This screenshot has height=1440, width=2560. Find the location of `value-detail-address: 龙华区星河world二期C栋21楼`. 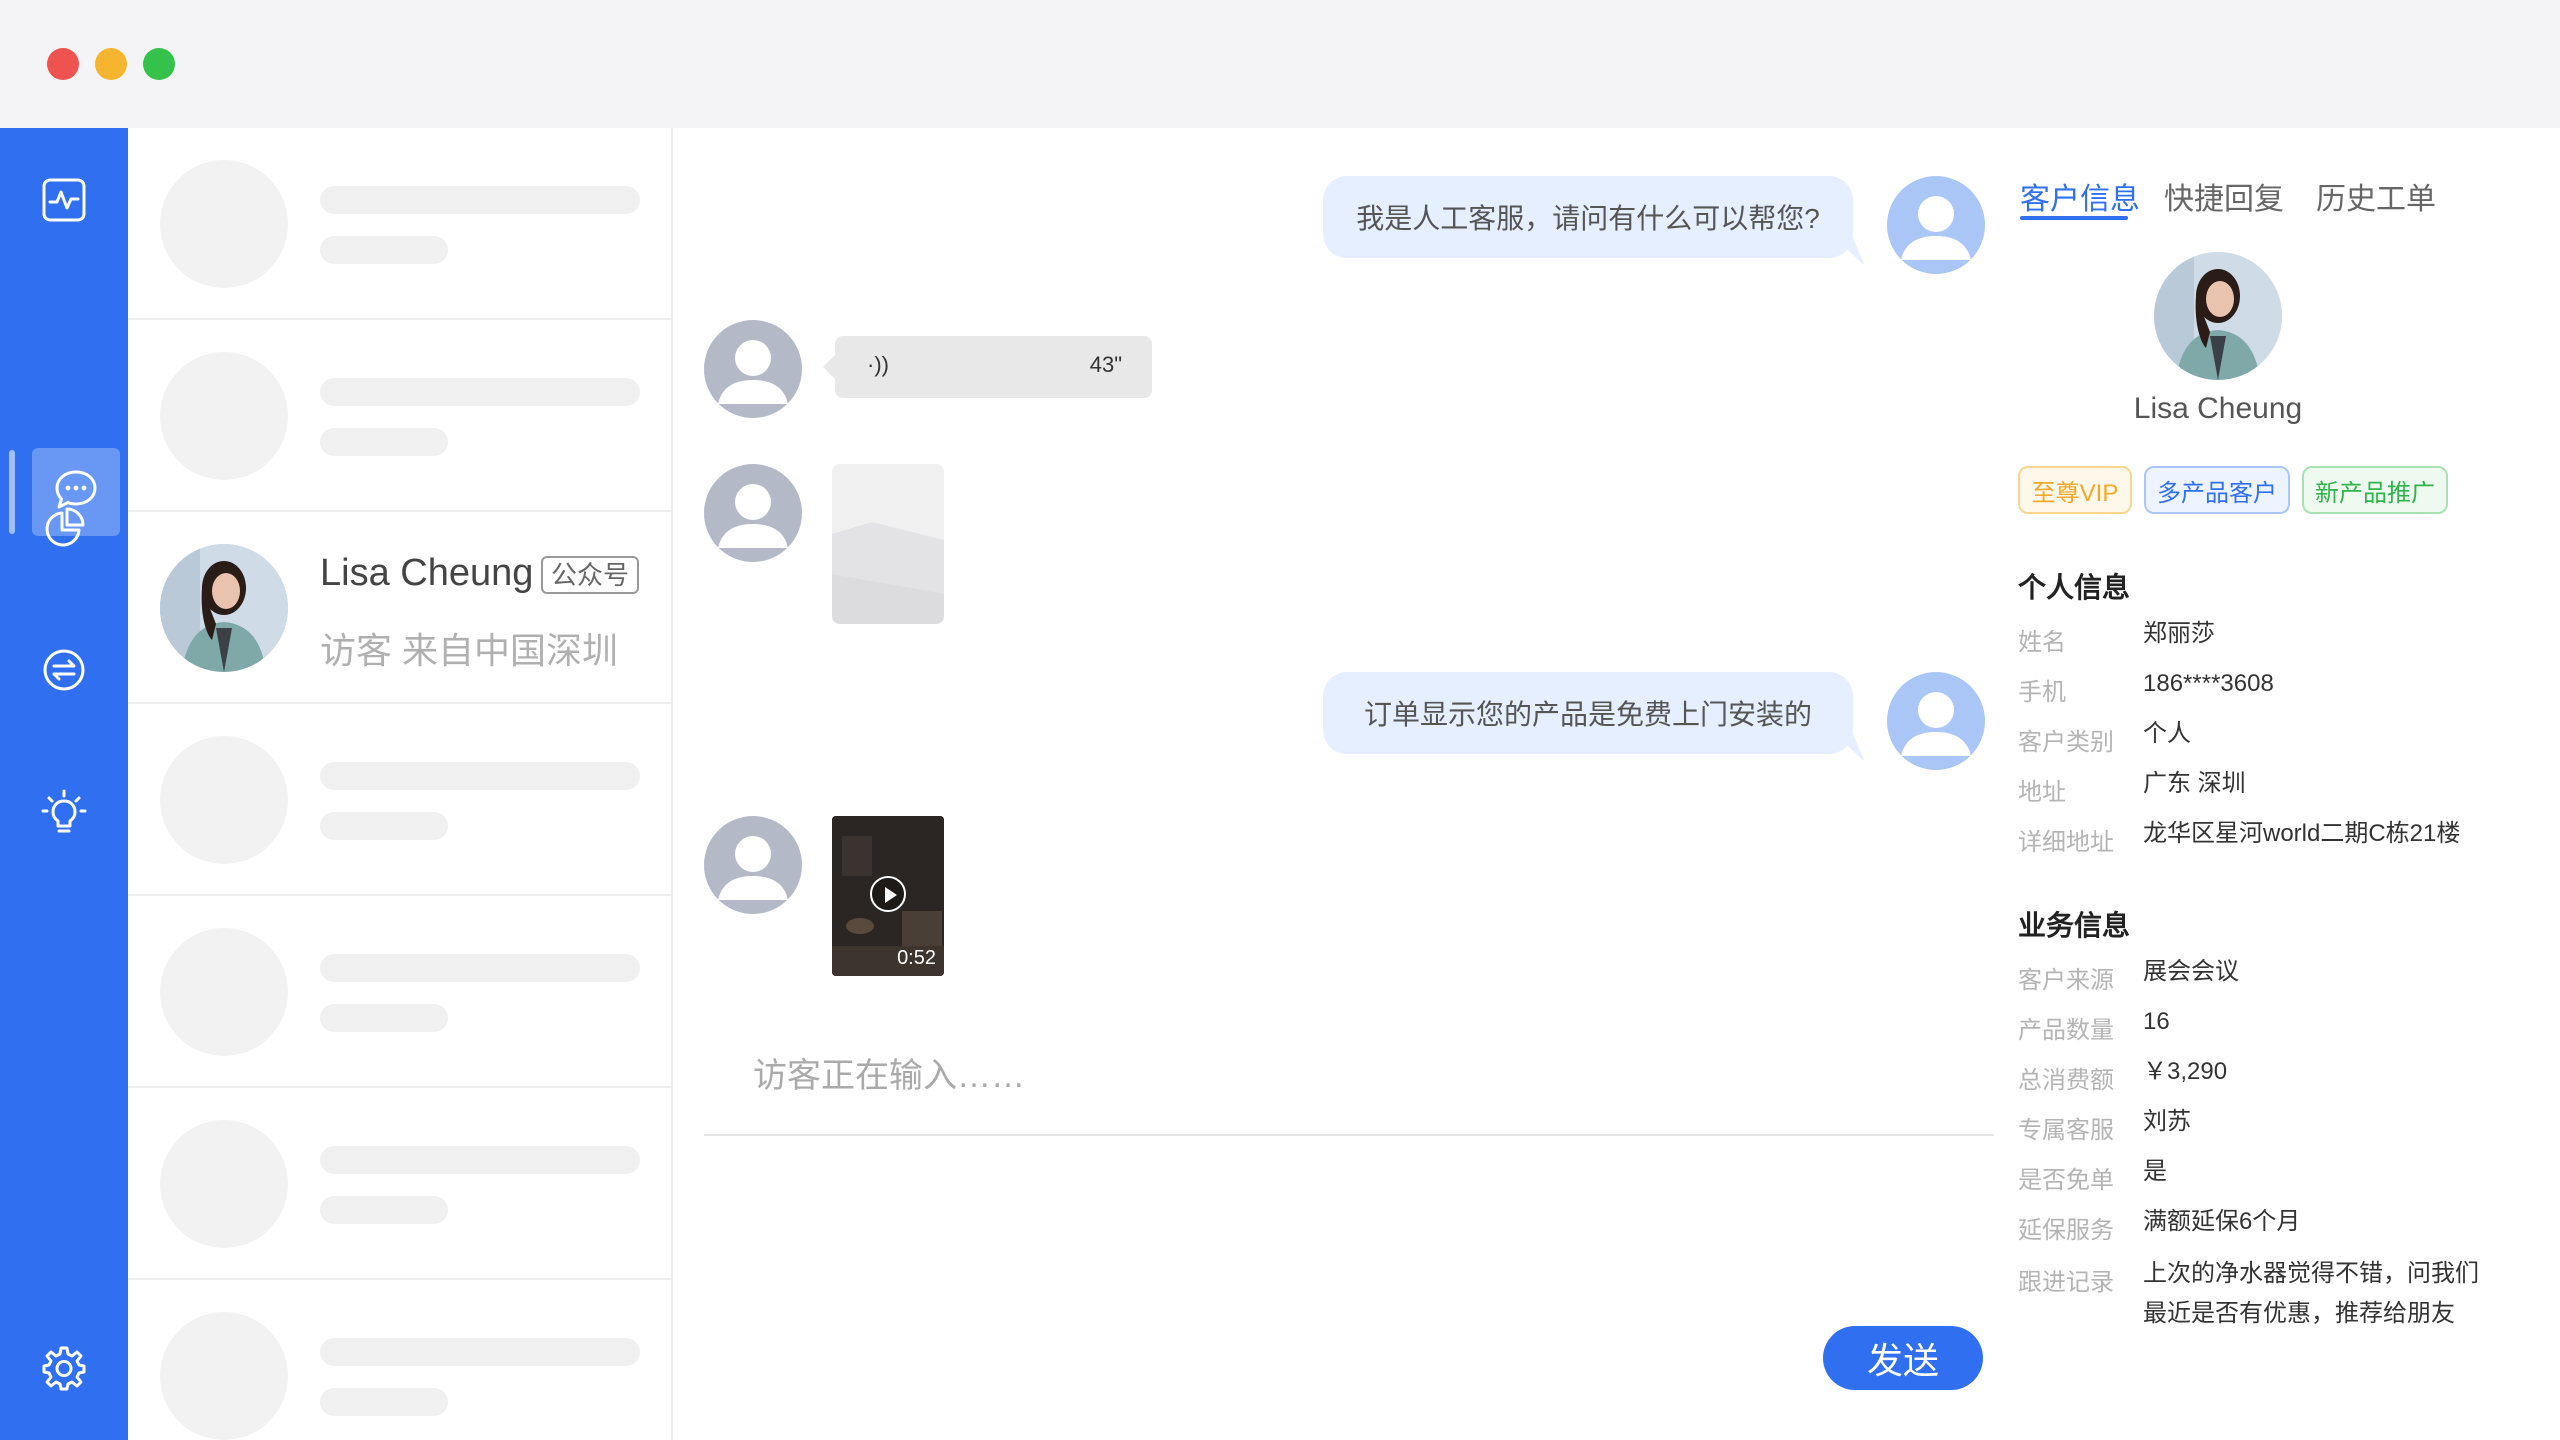

value-detail-address: 龙华区星河world二期C栋21楼 is located at coordinates (2302, 833).